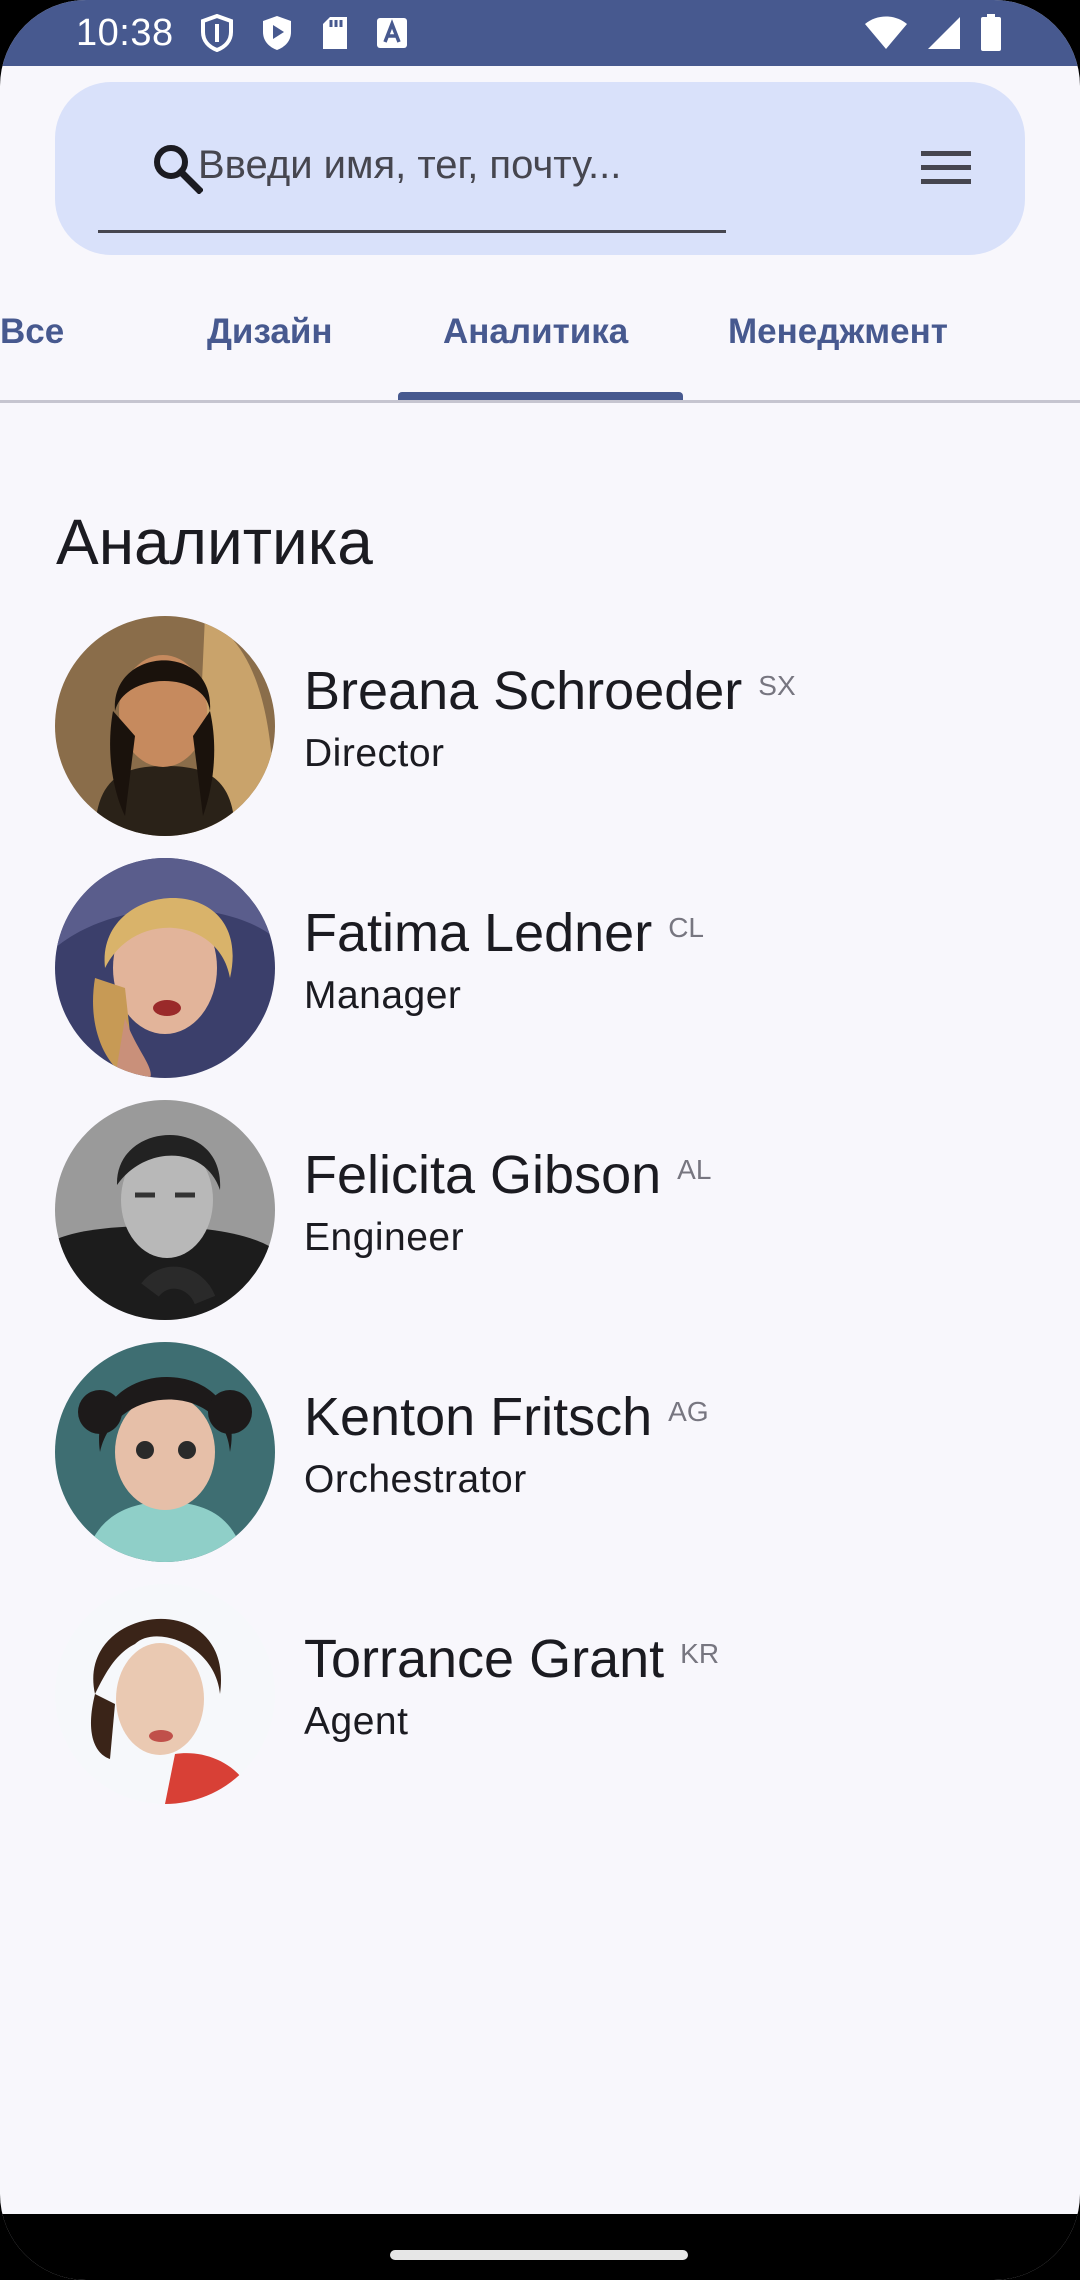  Describe the element at coordinates (415, 1479) in the screenshot. I see `contact-role: Orchestrator` at that location.